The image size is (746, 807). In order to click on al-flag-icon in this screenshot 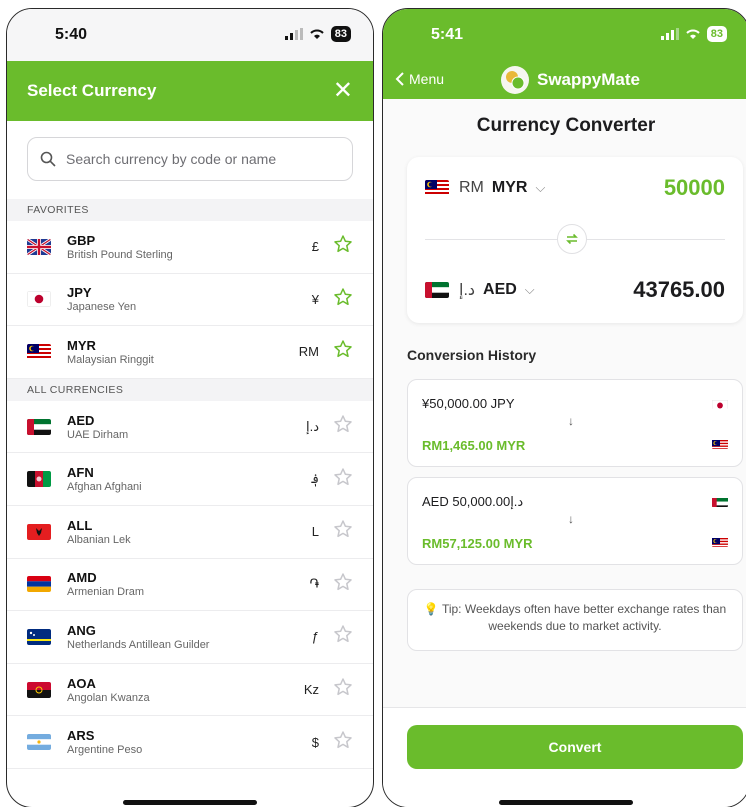, I will do `click(39, 531)`.